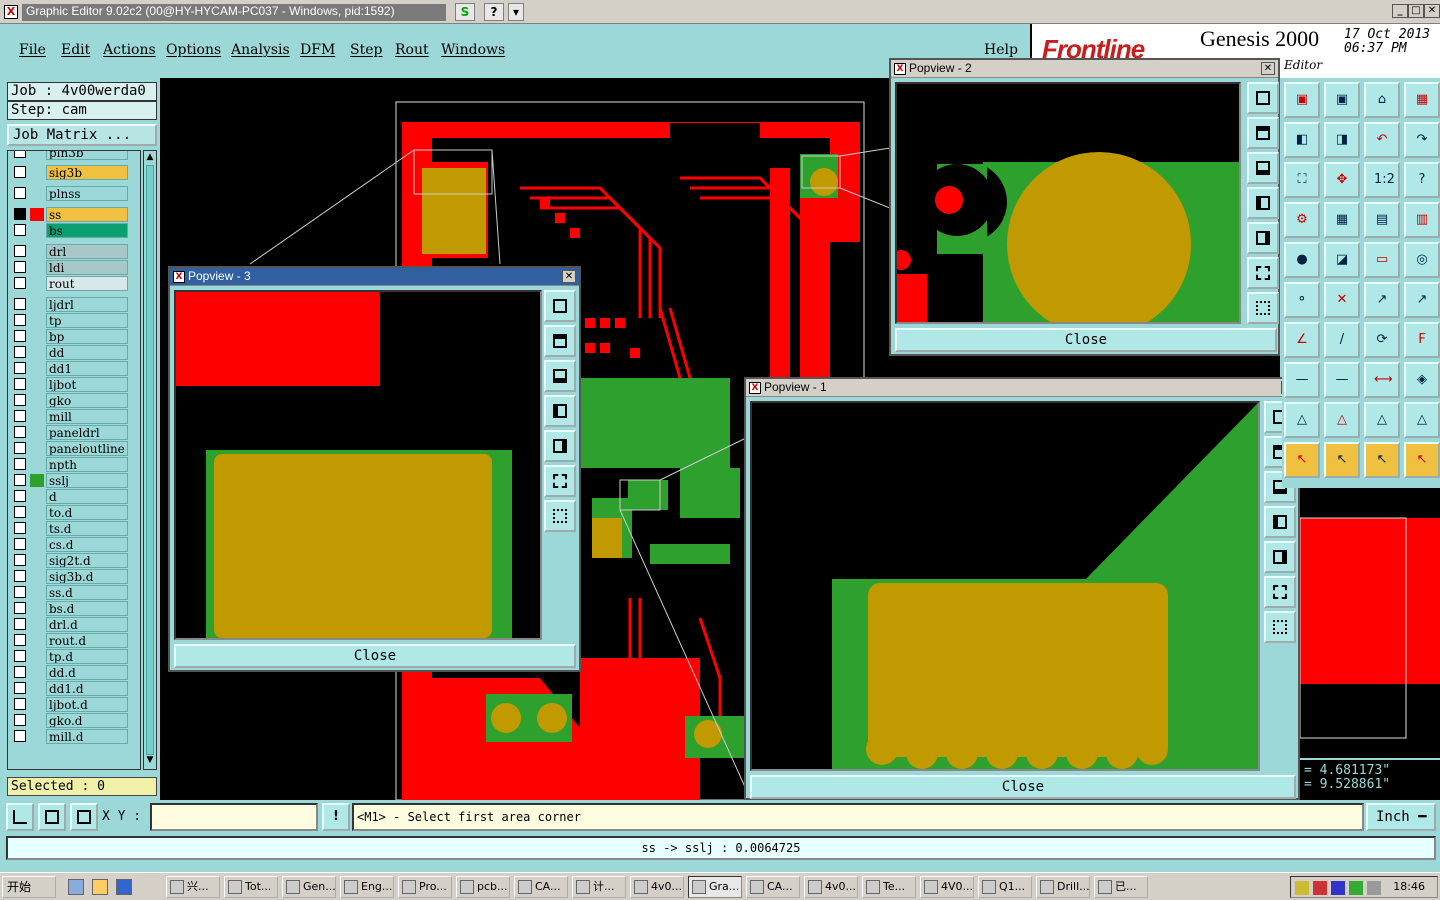  What do you see at coordinates (560, 516) in the screenshot?
I see `popview-3-home-icon` at bounding box center [560, 516].